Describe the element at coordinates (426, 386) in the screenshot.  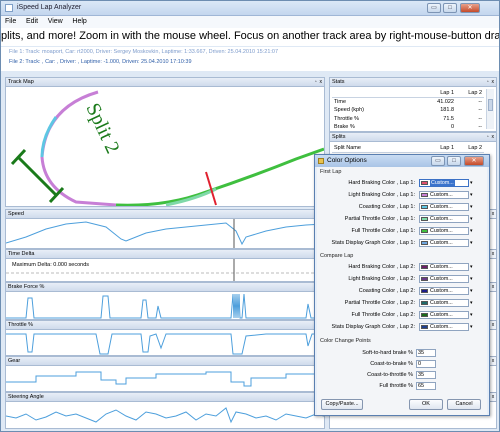
I see `full-throttle-input: 65` at that location.